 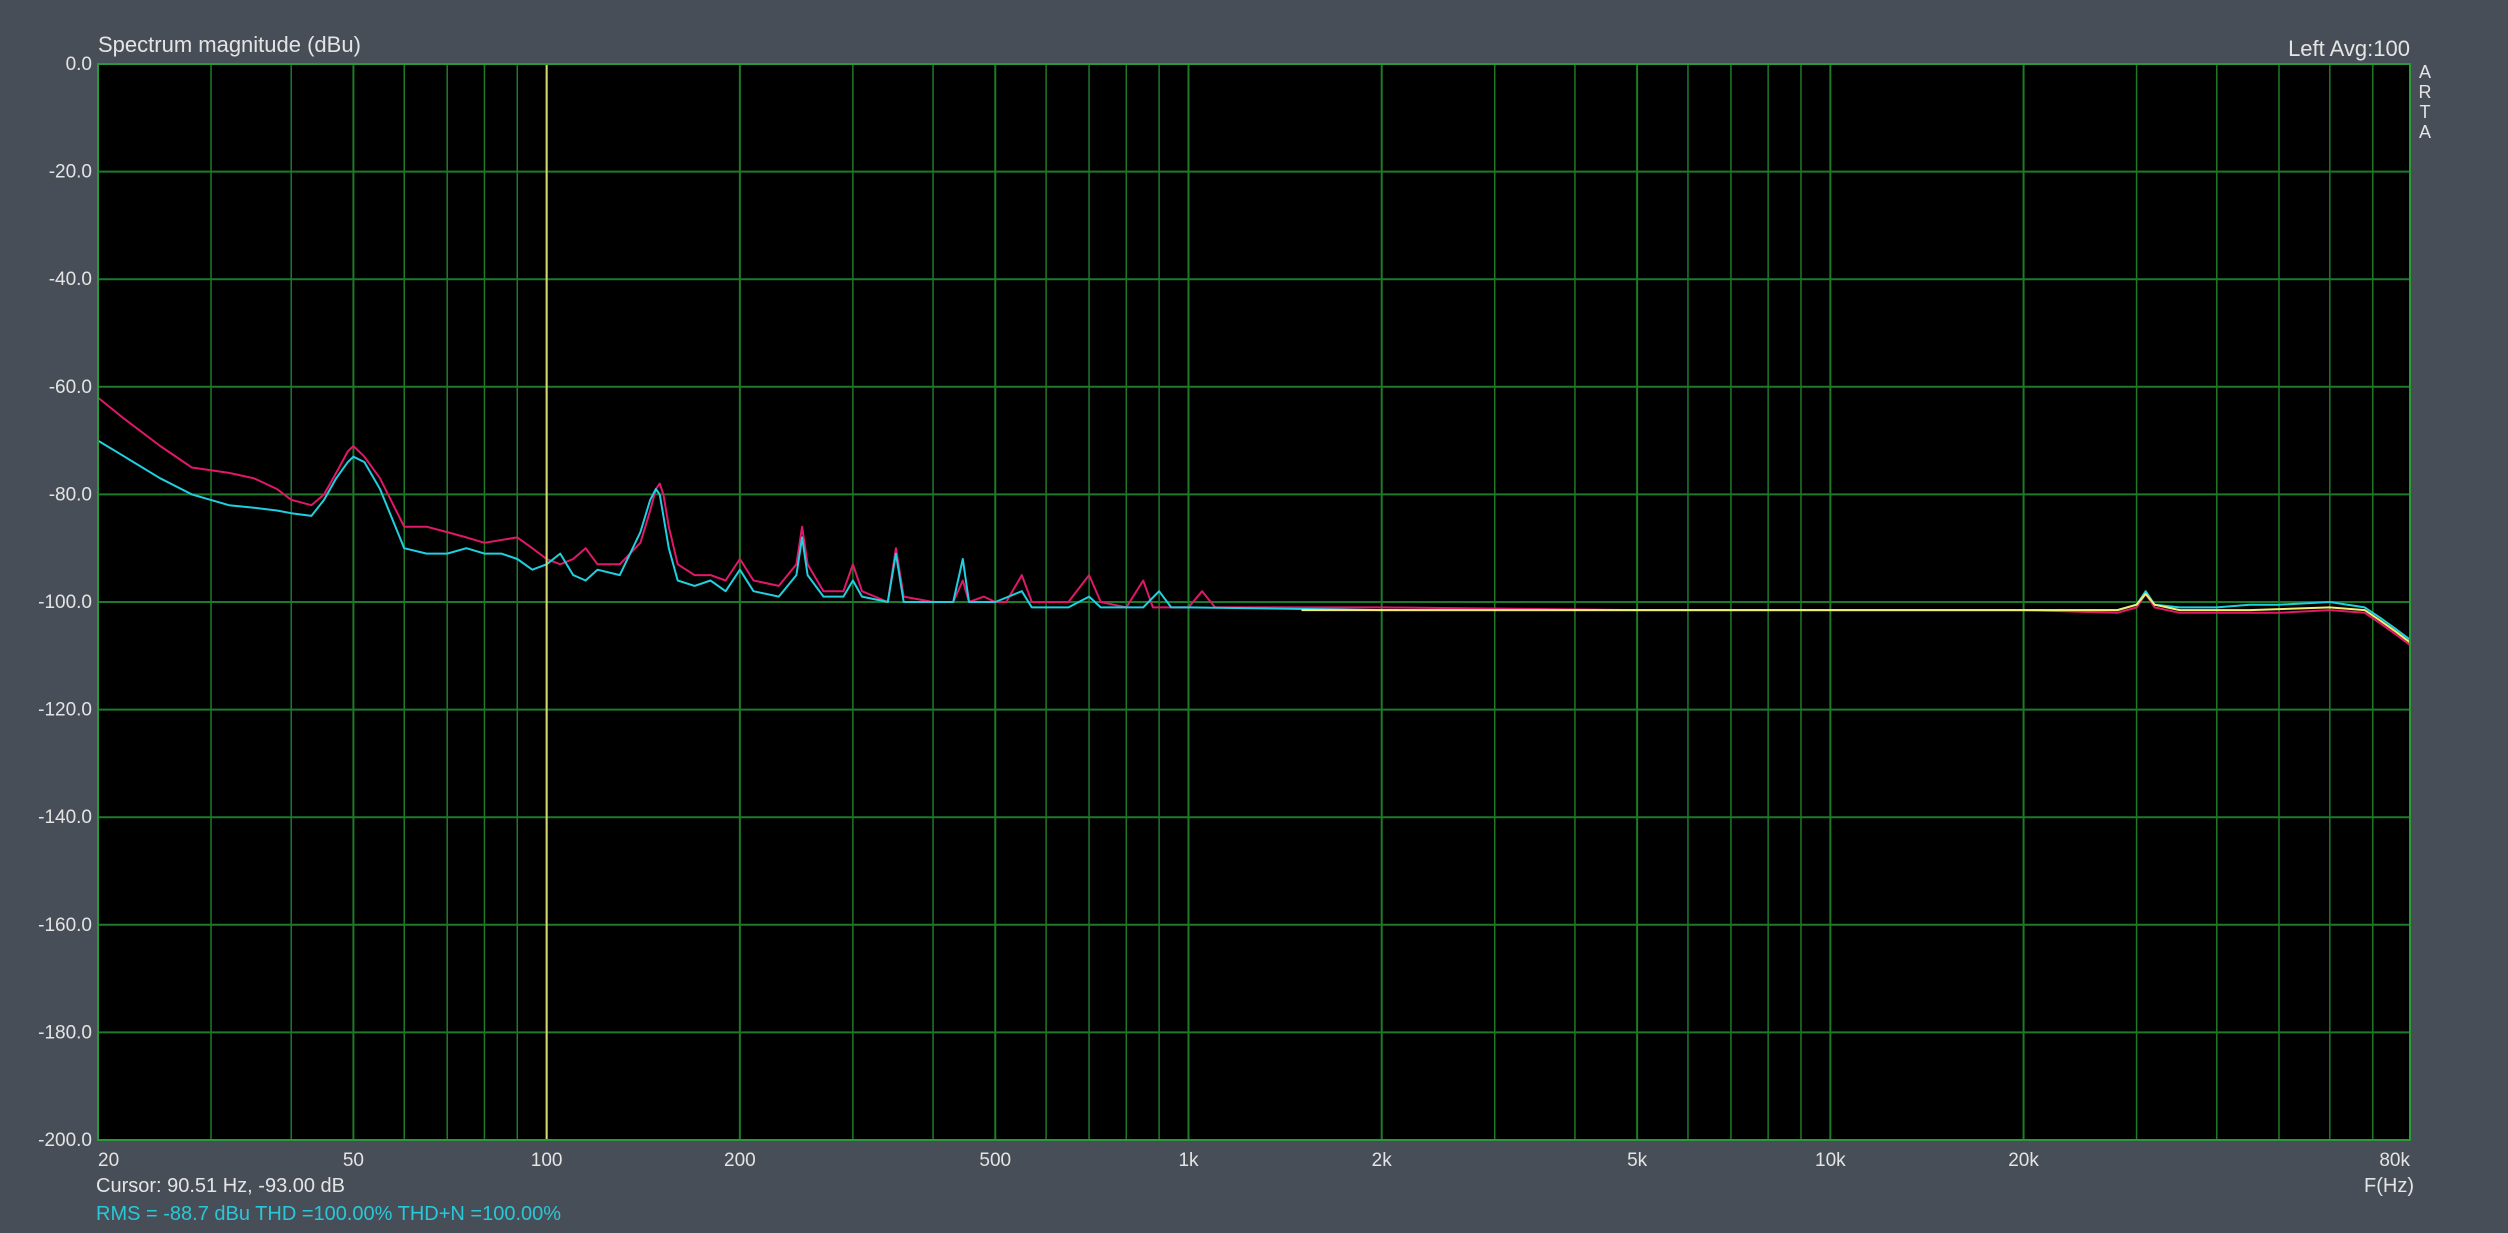 I want to click on y-tick-label: -200.0, so click(x=65, y=1140).